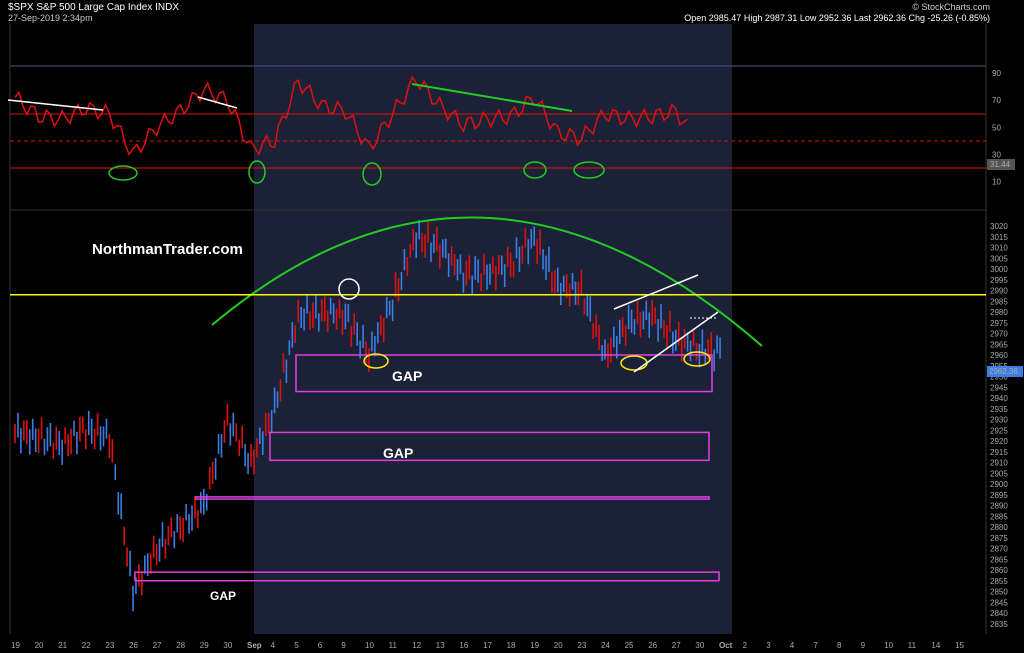 This screenshot has width=1024, height=653. Describe the element at coordinates (999, 538) in the screenshot. I see `price-tick-label: 2875` at that location.